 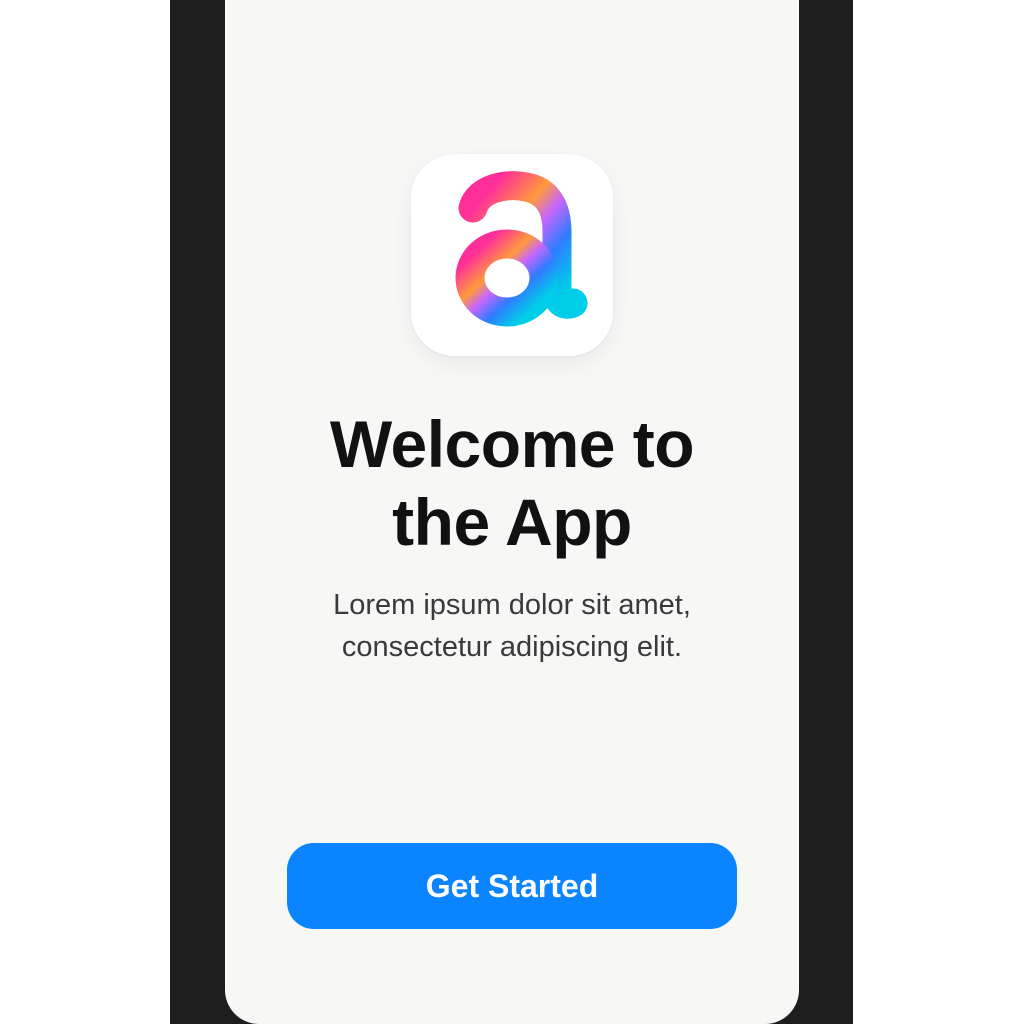 What do you see at coordinates (512, 605) in the screenshot?
I see `welcome-subtitle-line1: Lorem ipsum dolor sit amet,` at bounding box center [512, 605].